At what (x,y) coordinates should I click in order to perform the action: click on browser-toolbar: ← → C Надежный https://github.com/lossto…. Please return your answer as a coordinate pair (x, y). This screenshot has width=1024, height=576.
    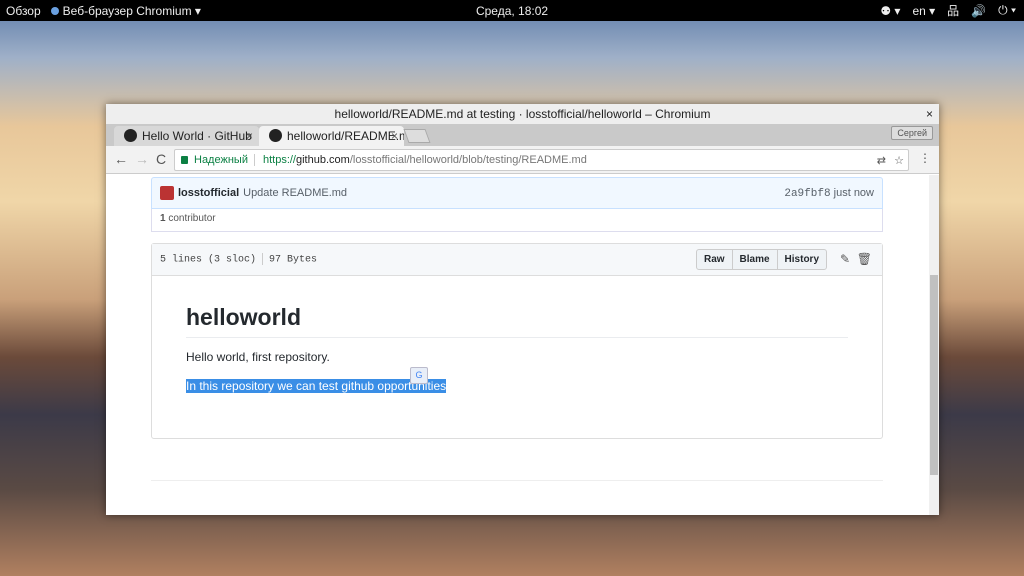
    Looking at the image, I should click on (522, 160).